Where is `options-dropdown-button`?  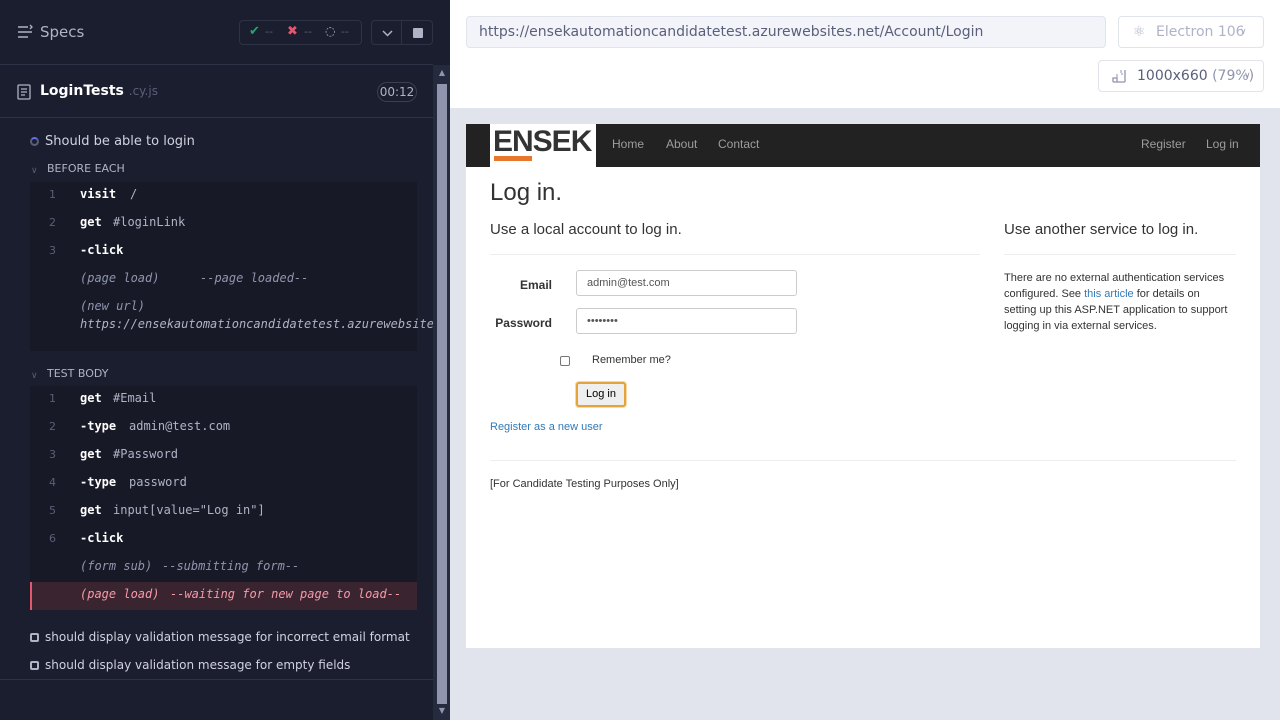
options-dropdown-button is located at coordinates (386, 32).